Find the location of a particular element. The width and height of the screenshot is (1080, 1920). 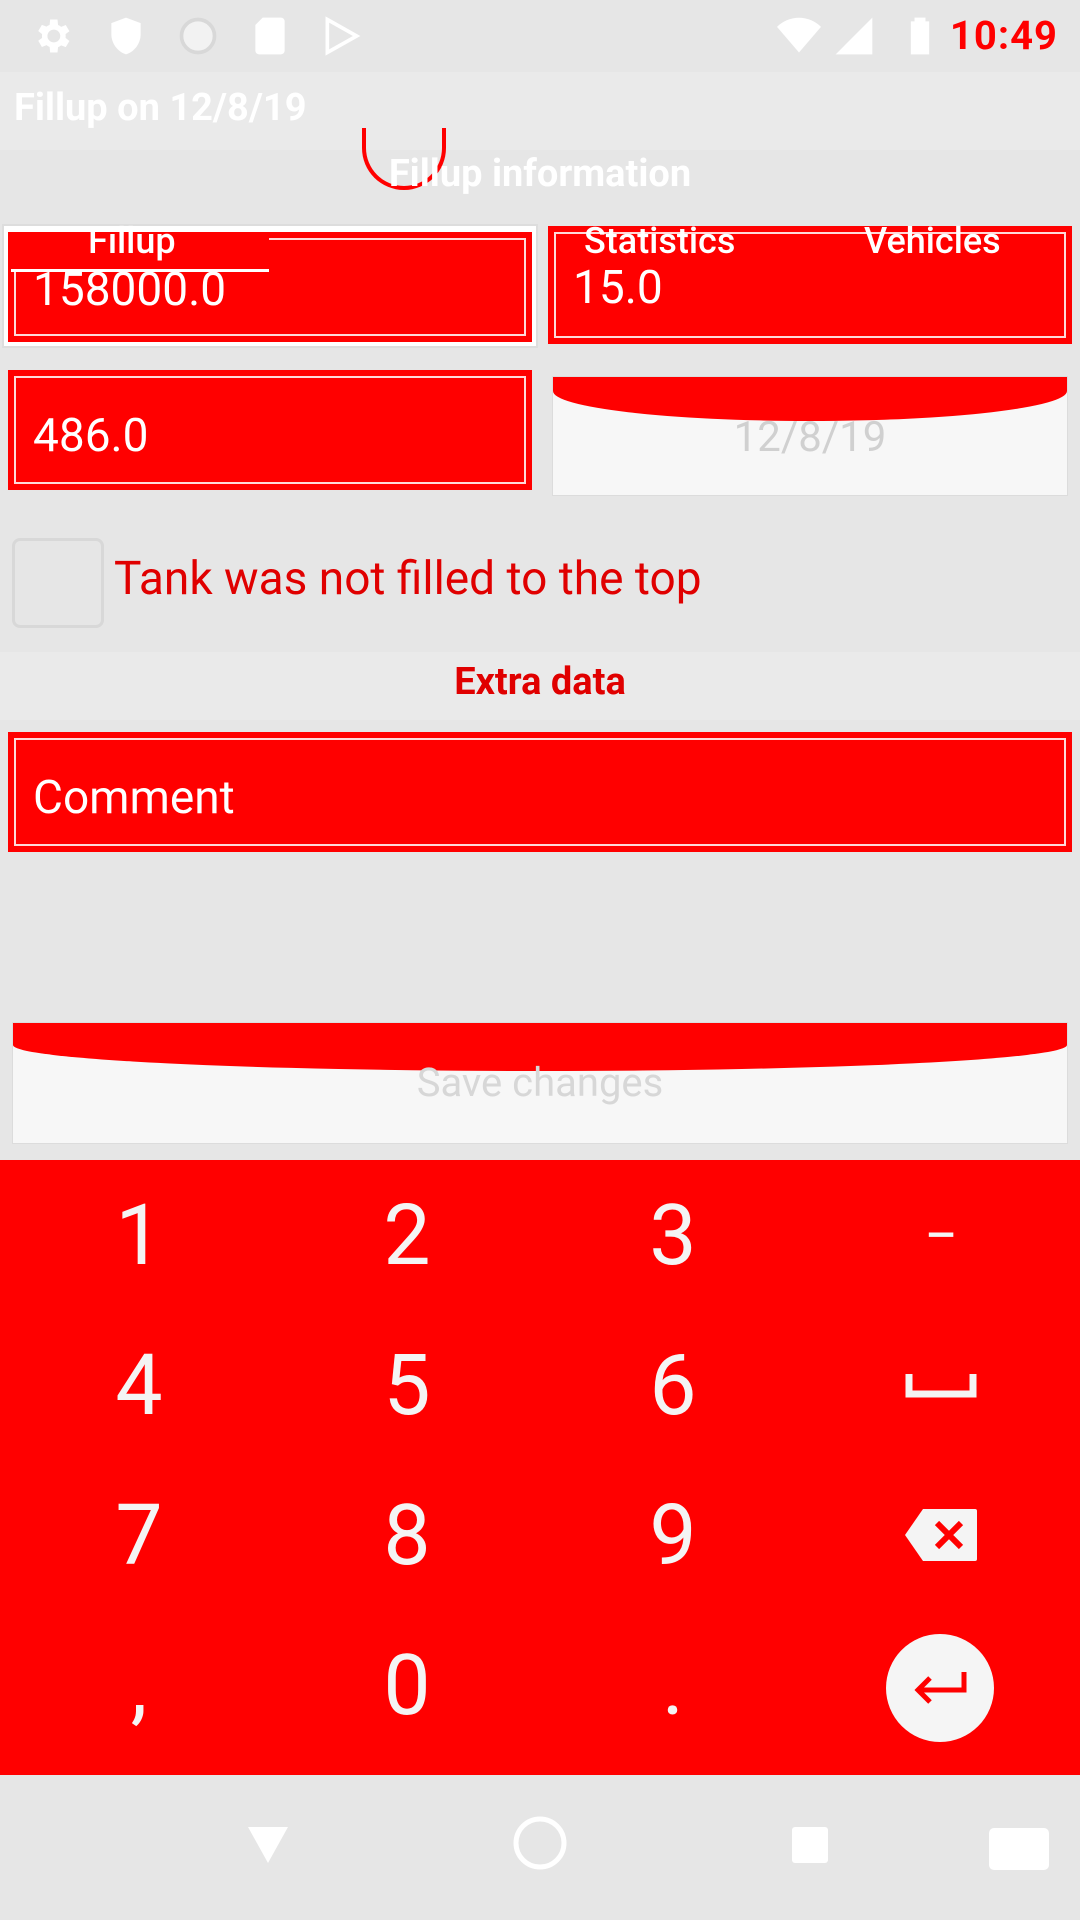

app-bar: Fillup on 12/8/19 is located at coordinates (540, 111).